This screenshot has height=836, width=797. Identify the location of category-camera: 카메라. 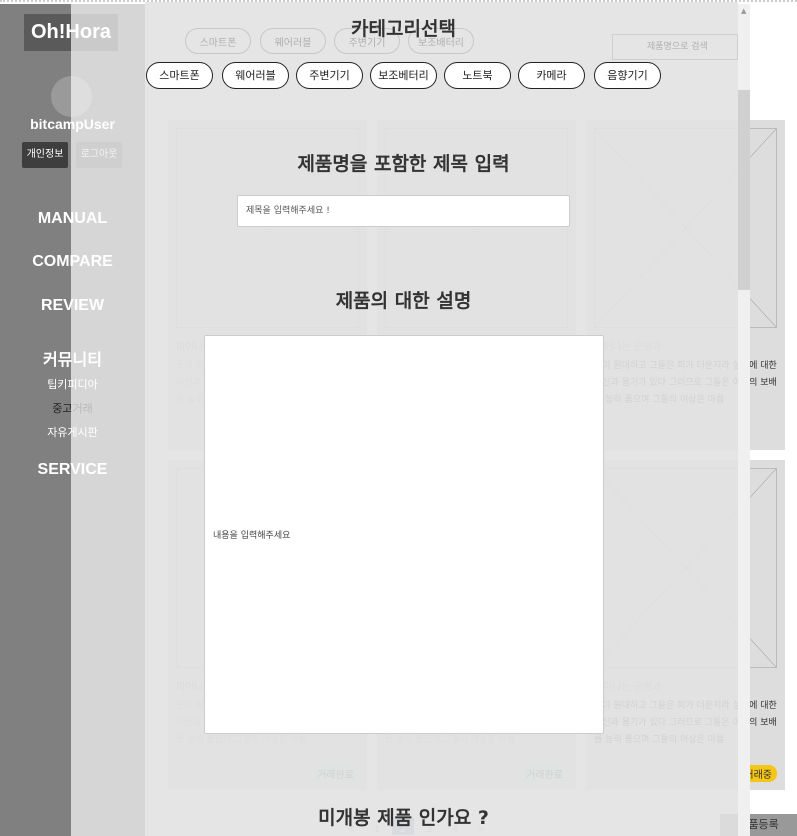
(551, 75).